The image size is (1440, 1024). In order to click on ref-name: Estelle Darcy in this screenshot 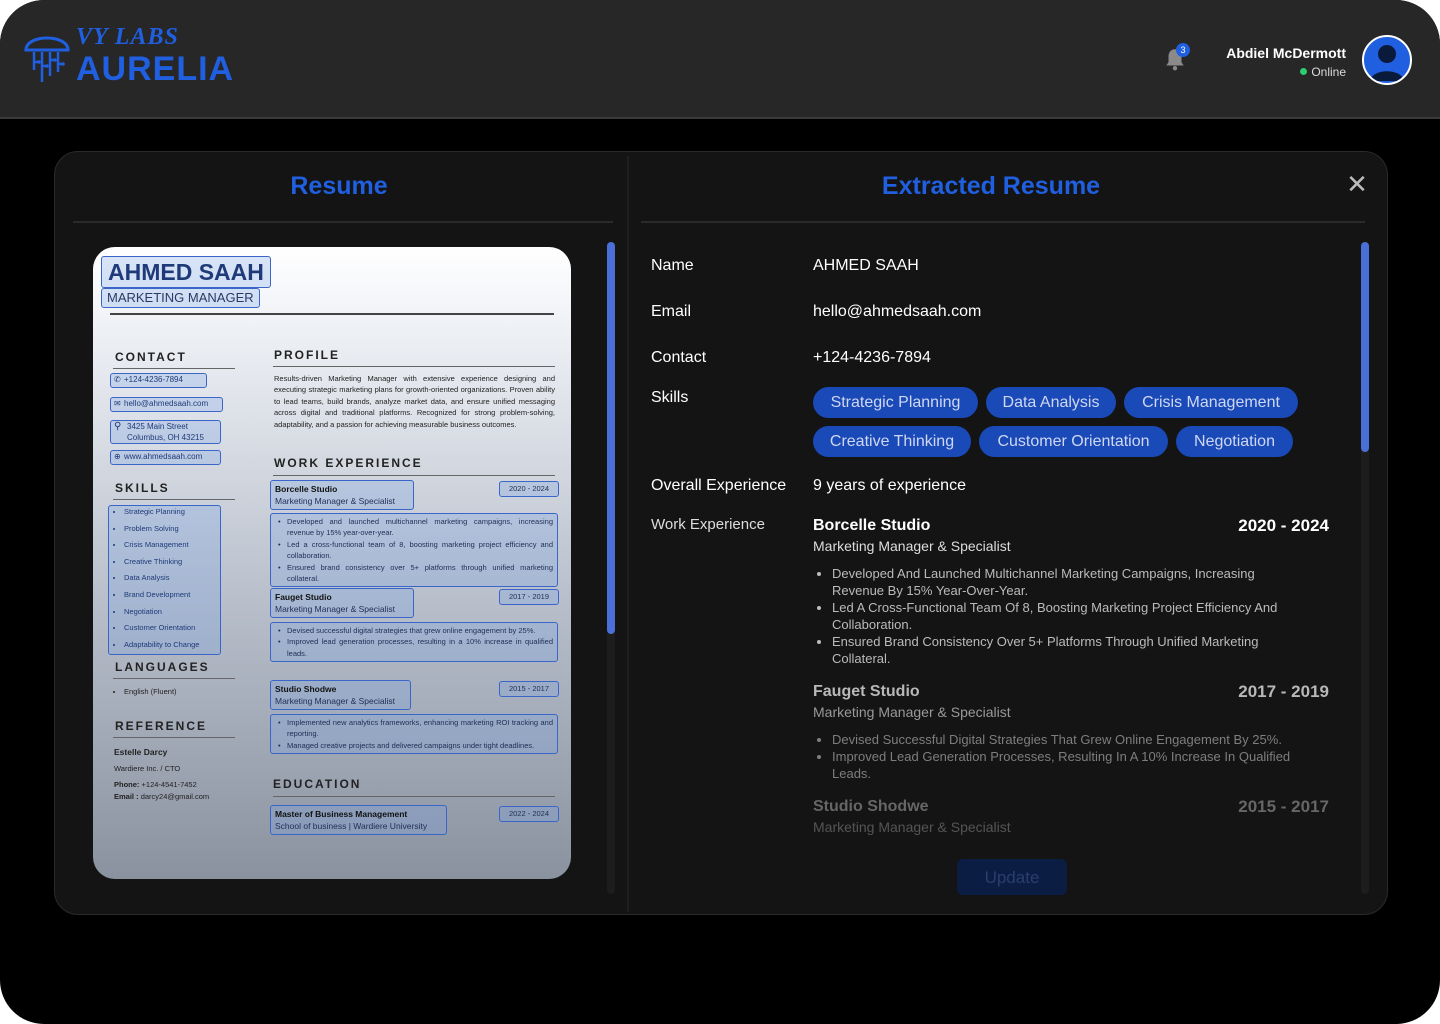, I will do `click(141, 752)`.